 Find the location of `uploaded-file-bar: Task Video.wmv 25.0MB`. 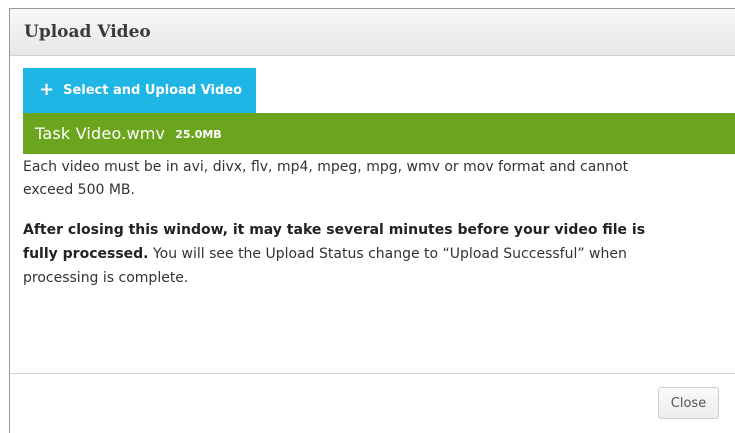

uploaded-file-bar: Task Video.wmv 25.0MB is located at coordinates (379, 133).